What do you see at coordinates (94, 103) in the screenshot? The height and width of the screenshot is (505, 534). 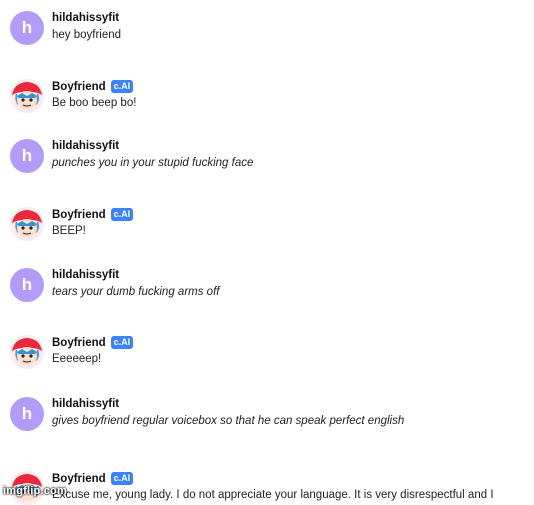 I see `message-text: Be boo beep bo!` at bounding box center [94, 103].